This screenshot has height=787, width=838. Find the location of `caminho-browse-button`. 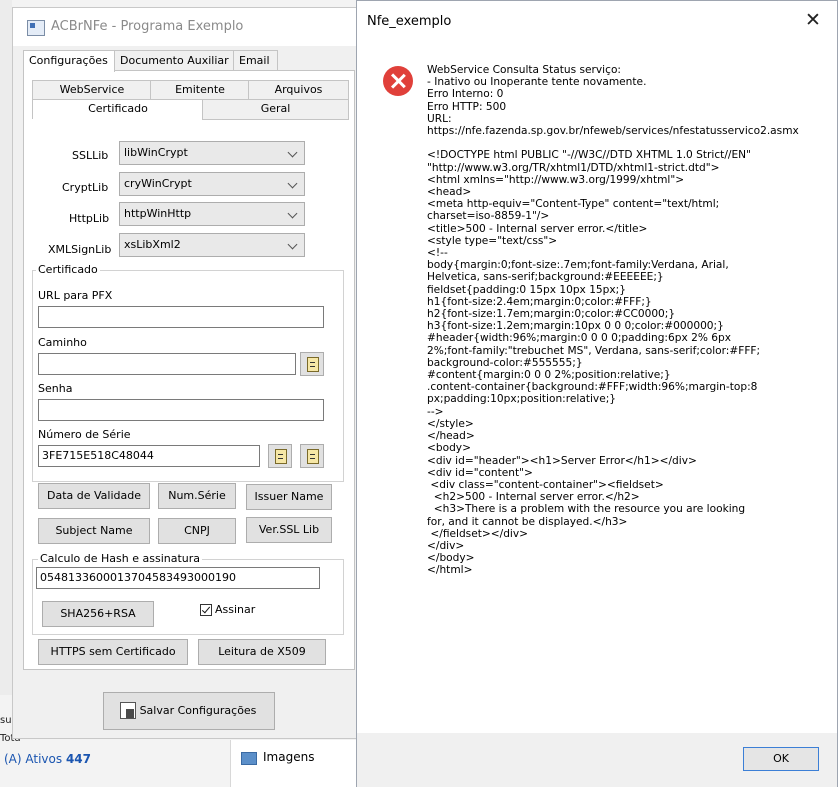

caminho-browse-button is located at coordinates (312, 364).